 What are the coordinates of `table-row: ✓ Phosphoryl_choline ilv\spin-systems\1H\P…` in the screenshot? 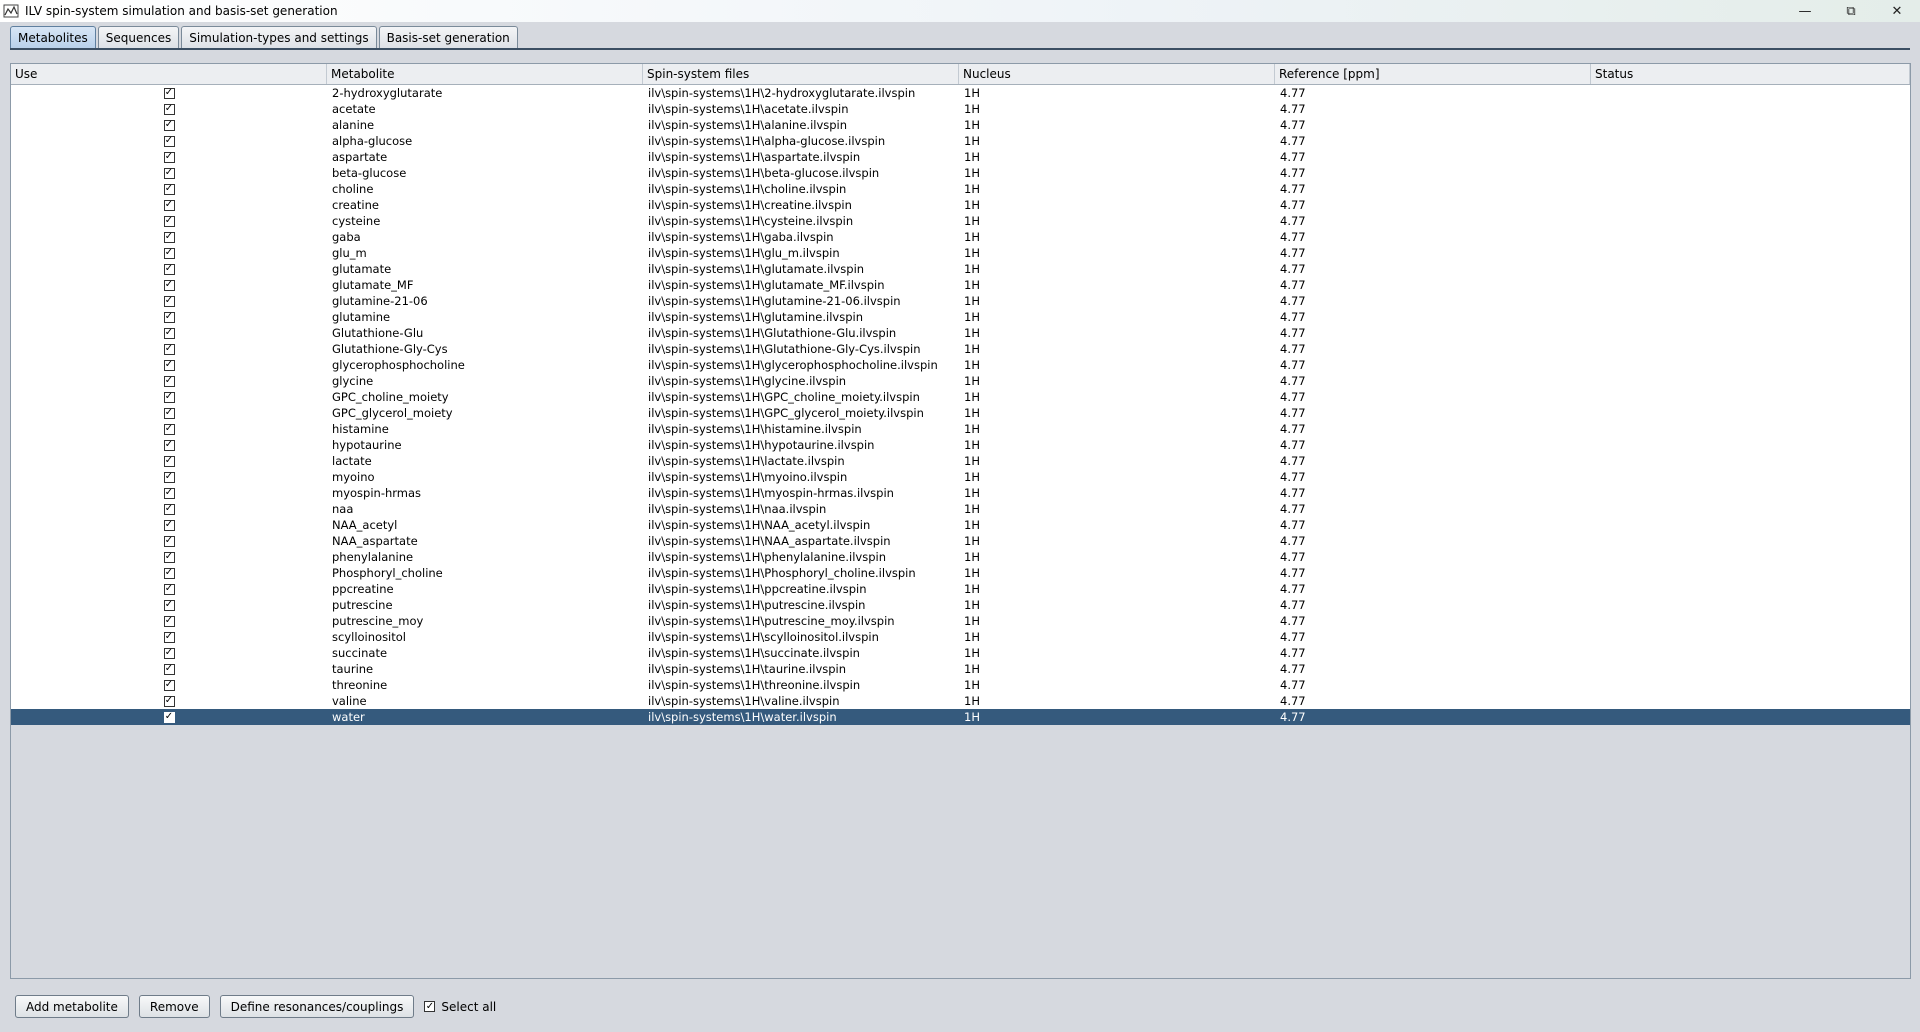 It's located at (960, 573).